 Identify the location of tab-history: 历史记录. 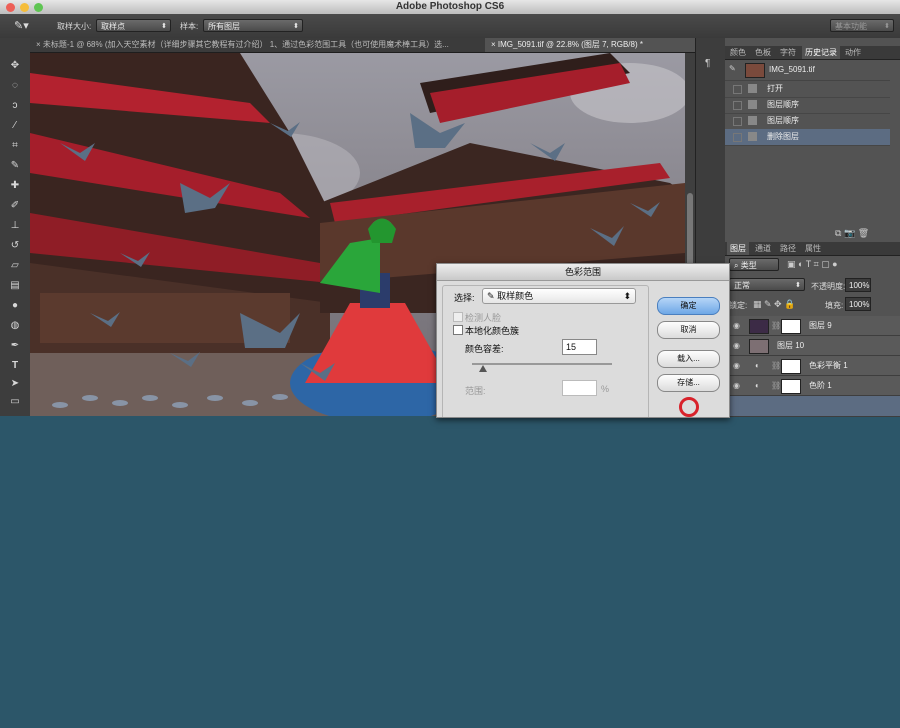
(821, 52).